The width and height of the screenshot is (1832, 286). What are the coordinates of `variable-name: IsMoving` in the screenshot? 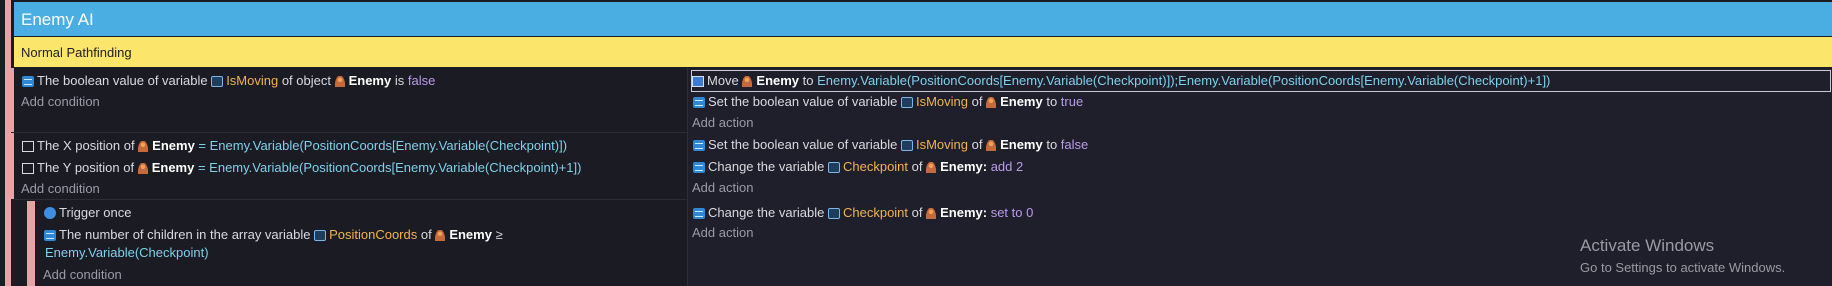 It's located at (252, 80).